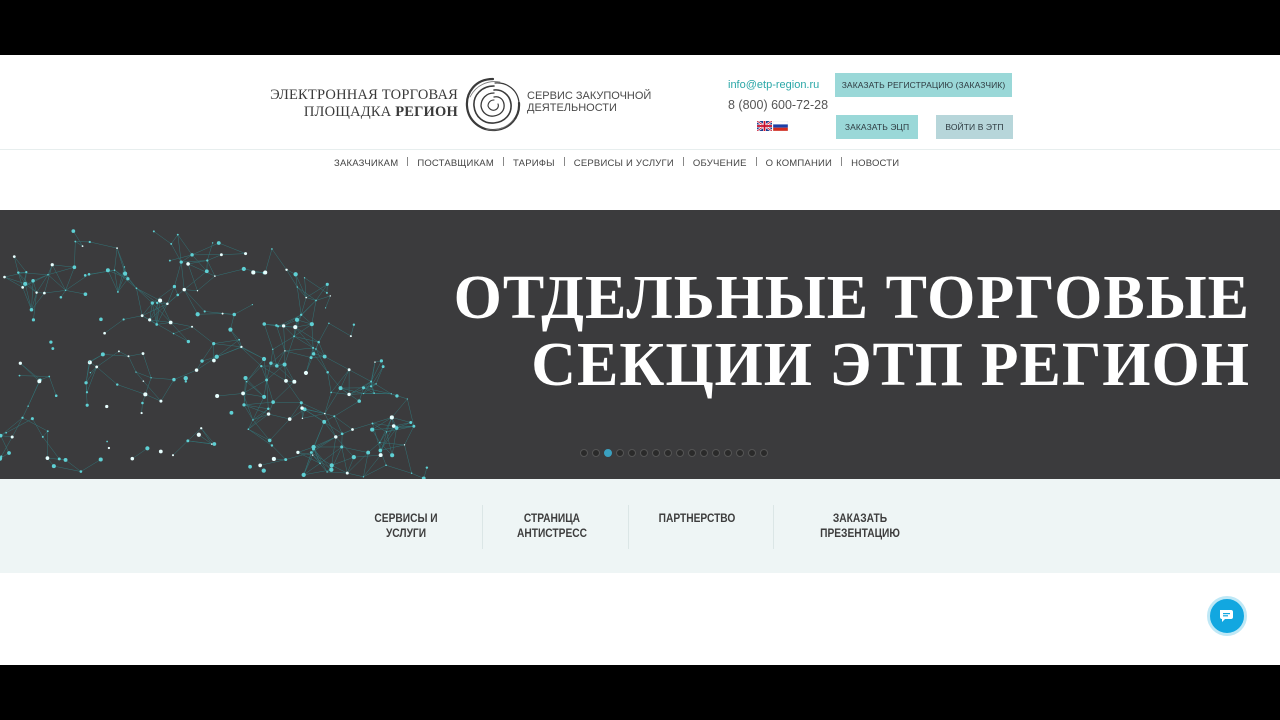  I want to click on logo-title-line2: ПЛОЩАДКА РЕГИОН, so click(363, 112).